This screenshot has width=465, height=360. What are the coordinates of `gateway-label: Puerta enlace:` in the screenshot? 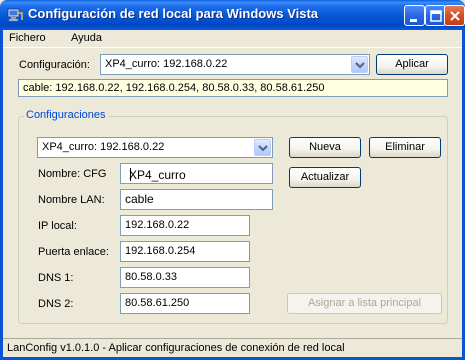 It's located at (73, 252).